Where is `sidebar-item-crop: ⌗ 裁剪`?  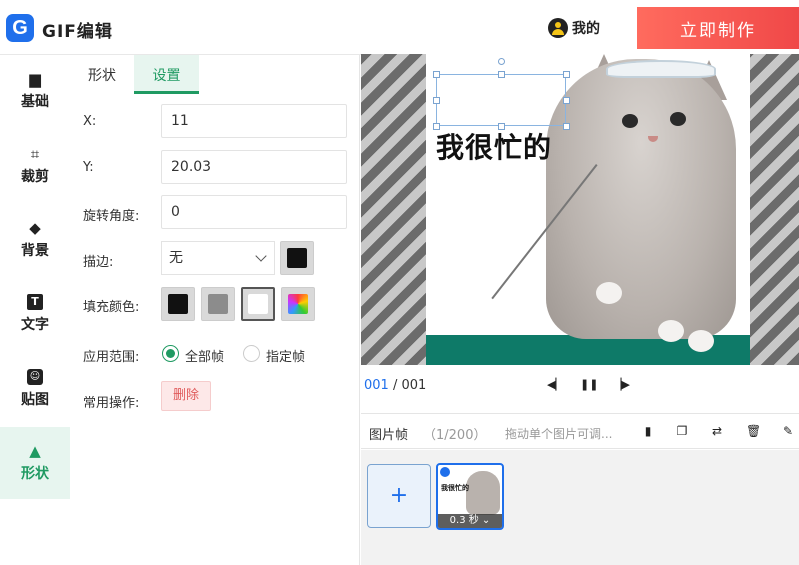
sidebar-item-crop: ⌗ 裁剪 is located at coordinates (35, 166).